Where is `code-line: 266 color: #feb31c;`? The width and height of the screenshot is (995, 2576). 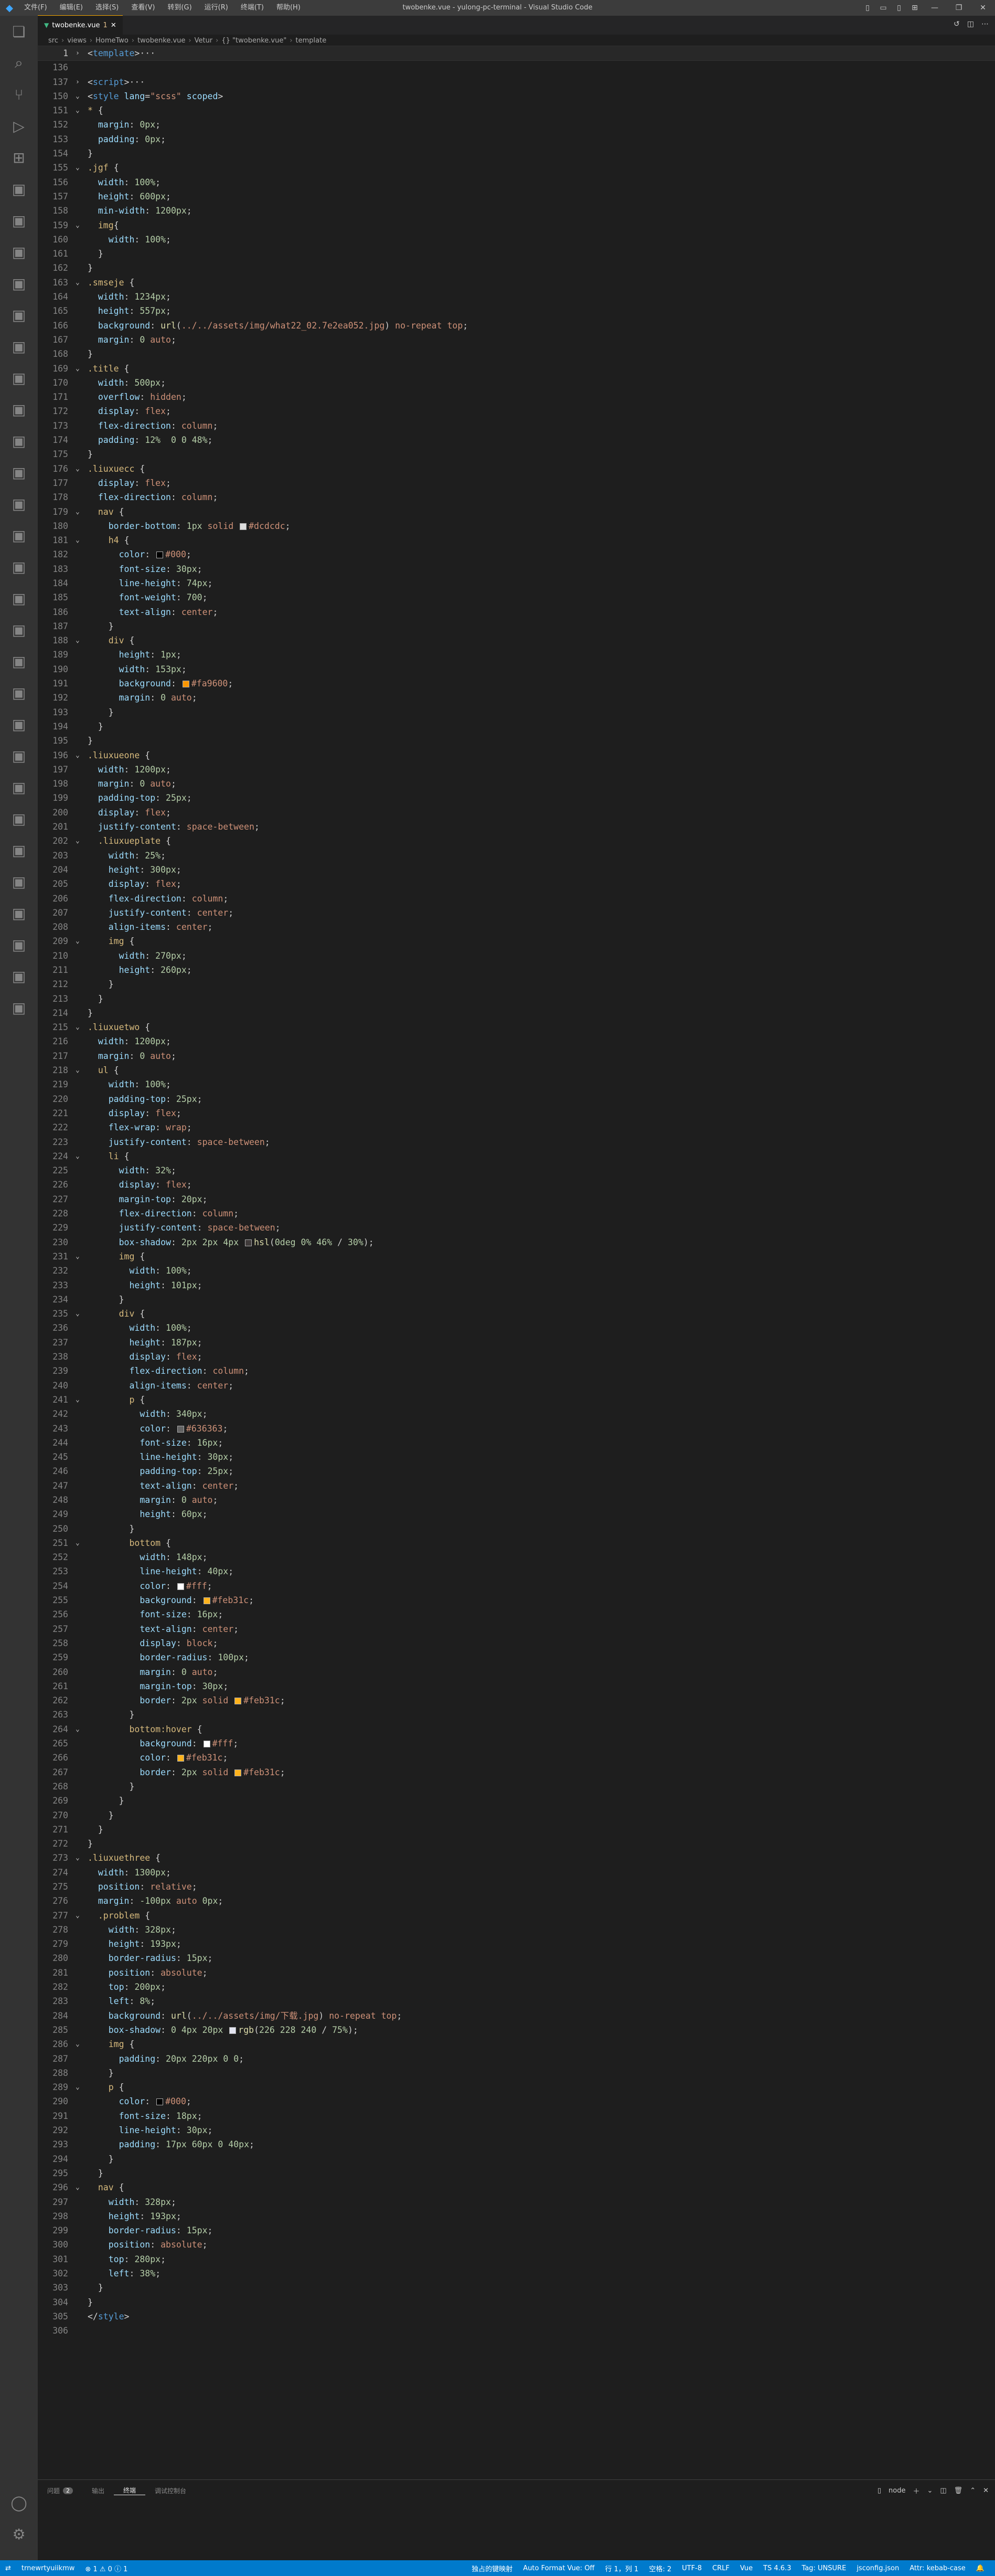
code-line: 266 color: #feb31c; is located at coordinates (516, 1758).